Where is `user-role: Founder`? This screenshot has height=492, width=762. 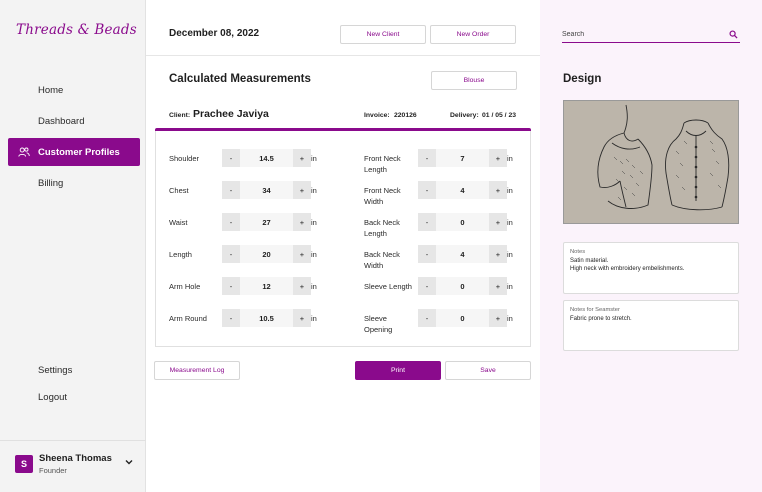 user-role: Founder is located at coordinates (53, 470).